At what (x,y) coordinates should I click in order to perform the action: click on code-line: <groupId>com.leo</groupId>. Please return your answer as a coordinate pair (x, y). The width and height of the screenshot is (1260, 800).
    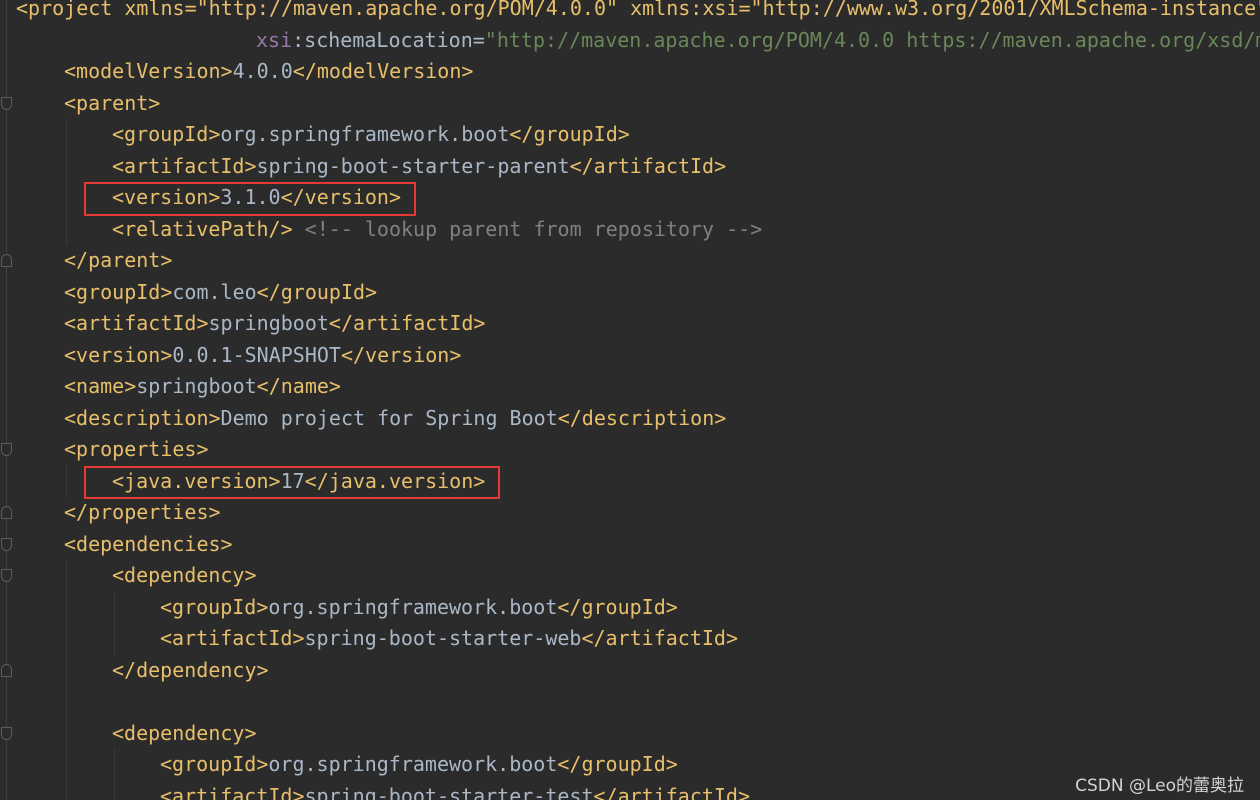
    Looking at the image, I should click on (220, 293).